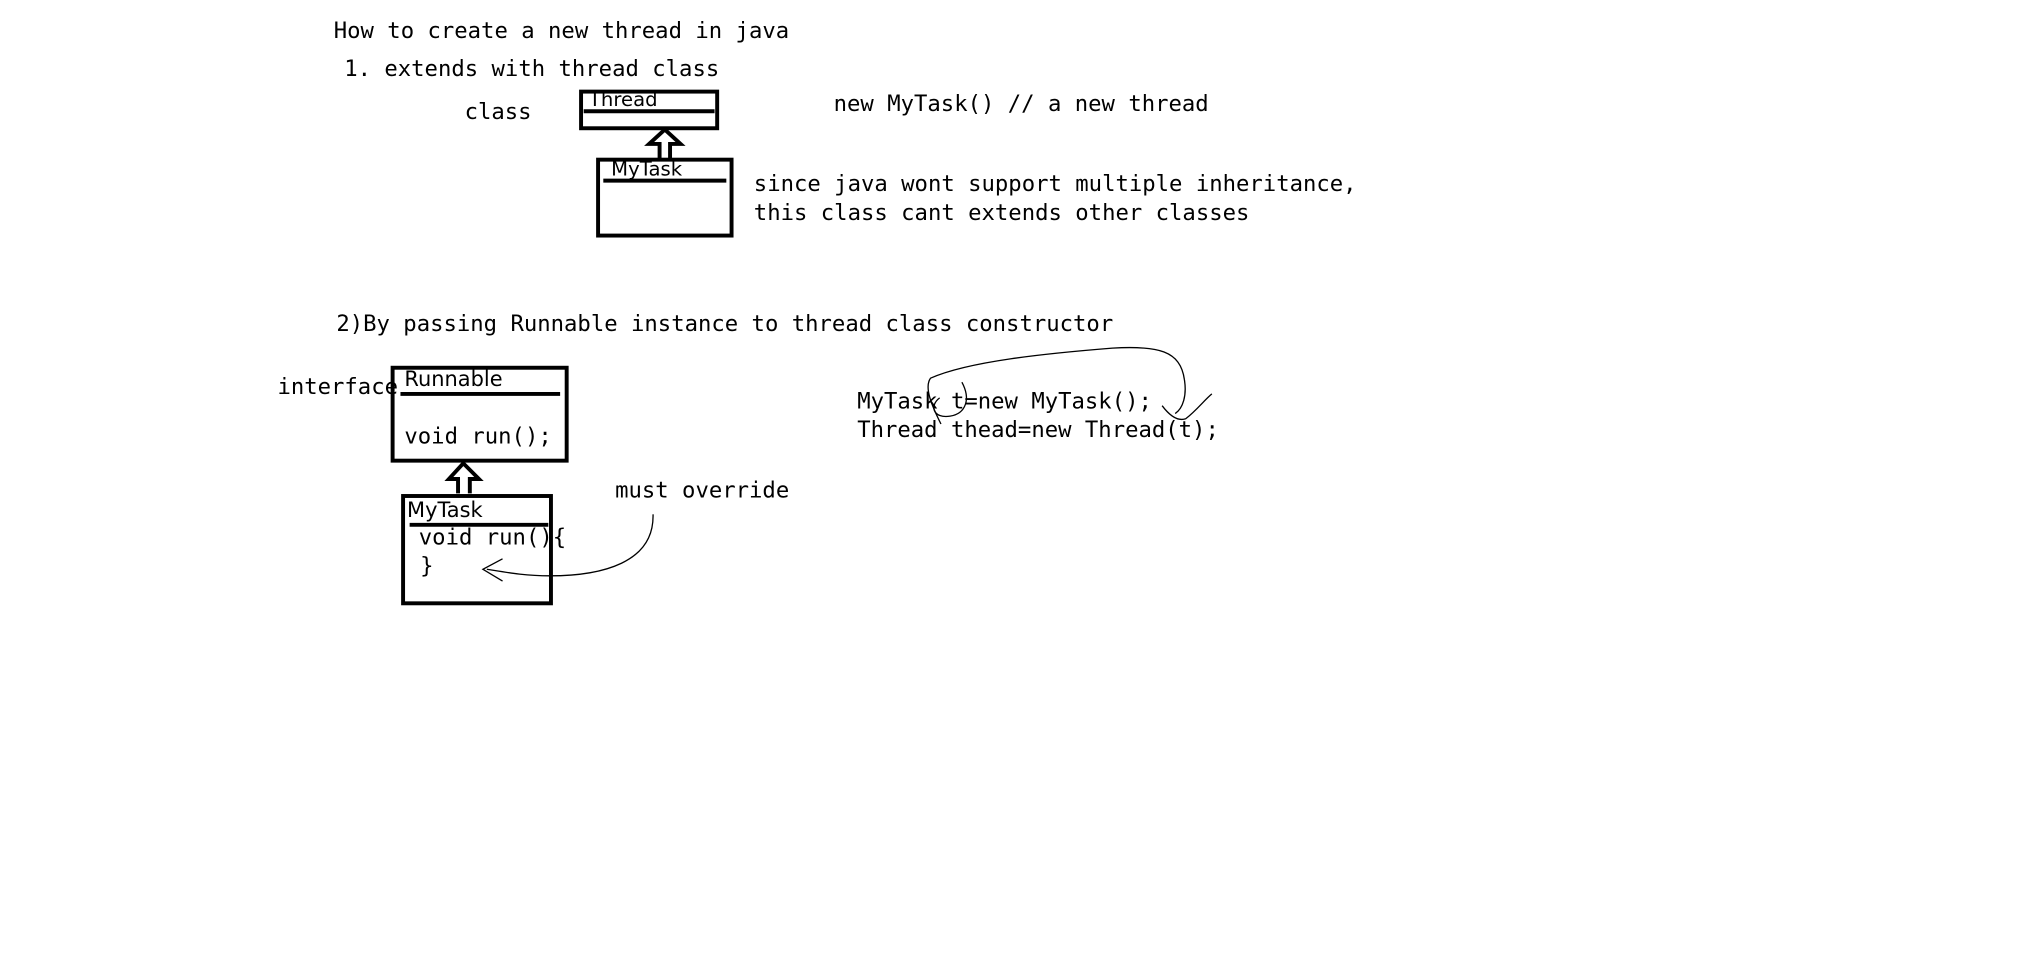 The height and width of the screenshot is (980, 2022). I want to click on section1-heading: 1. extends with thread class, so click(532, 69).